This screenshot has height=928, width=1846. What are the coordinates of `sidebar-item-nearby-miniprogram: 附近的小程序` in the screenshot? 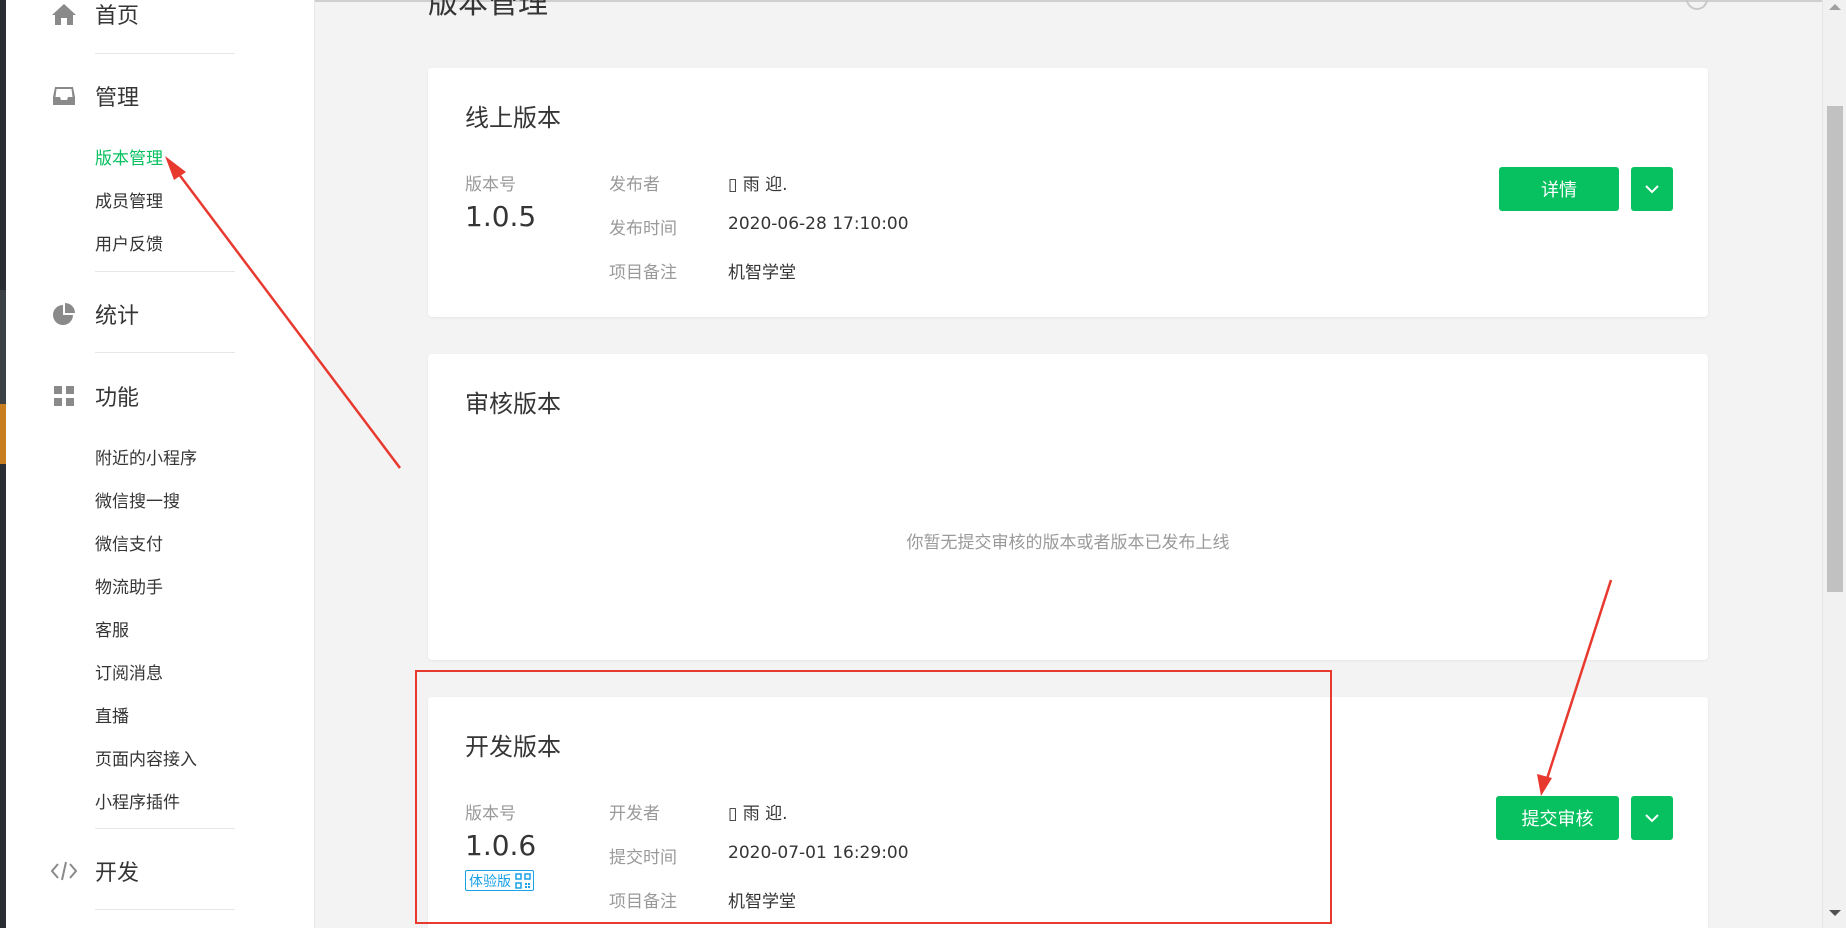 It's located at (146, 456).